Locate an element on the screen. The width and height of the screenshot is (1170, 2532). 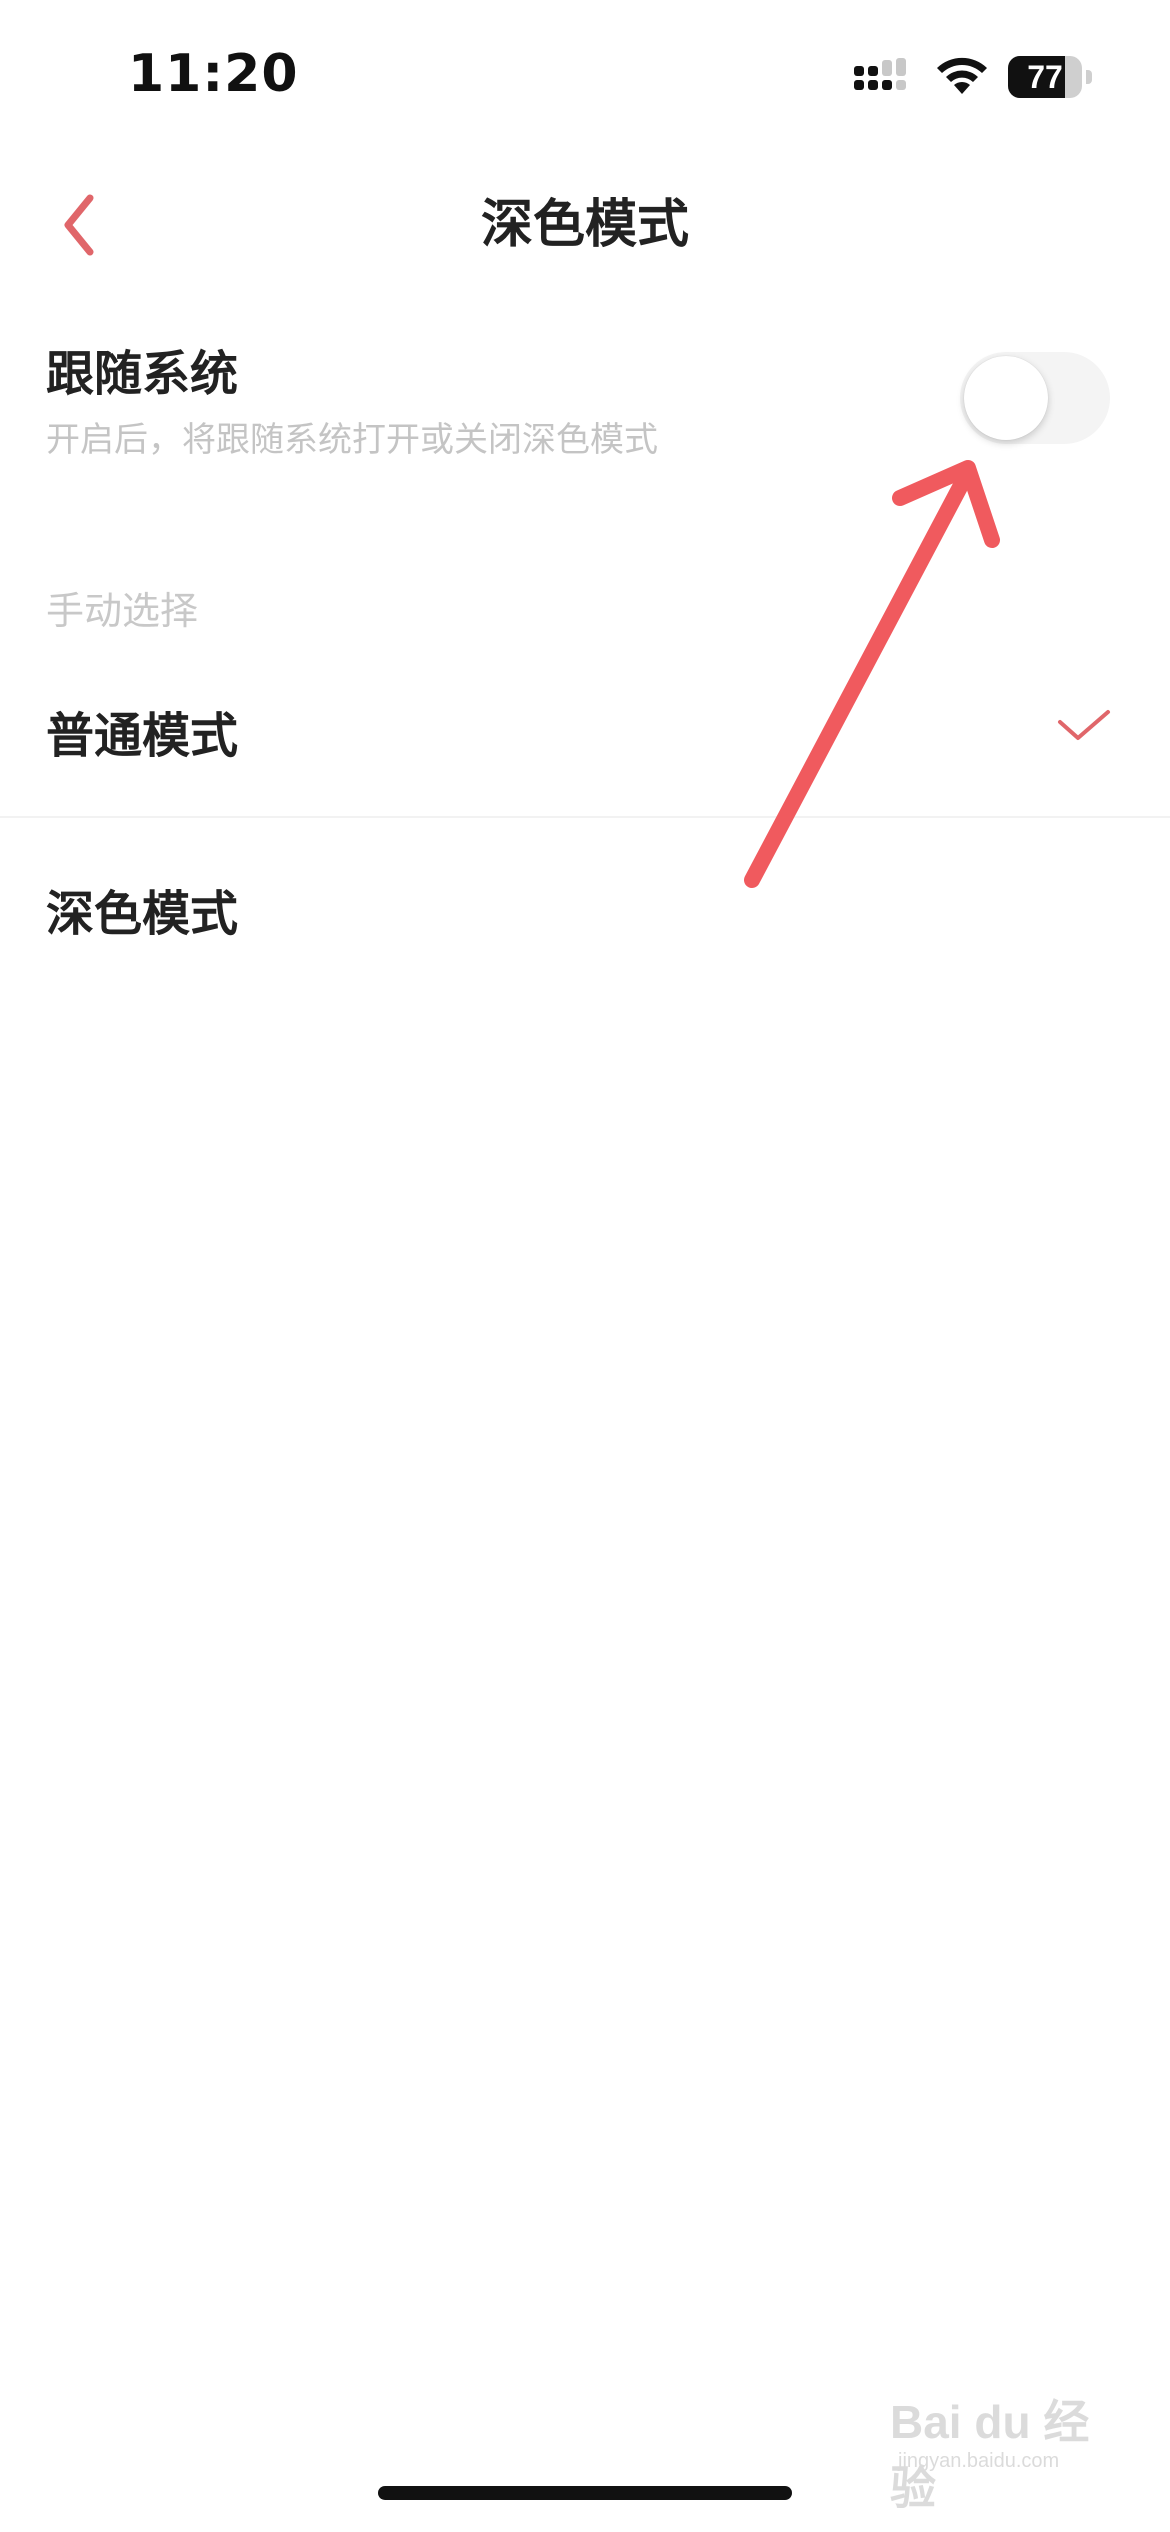
annotation-arrow-icon is located at coordinates (872, 674).